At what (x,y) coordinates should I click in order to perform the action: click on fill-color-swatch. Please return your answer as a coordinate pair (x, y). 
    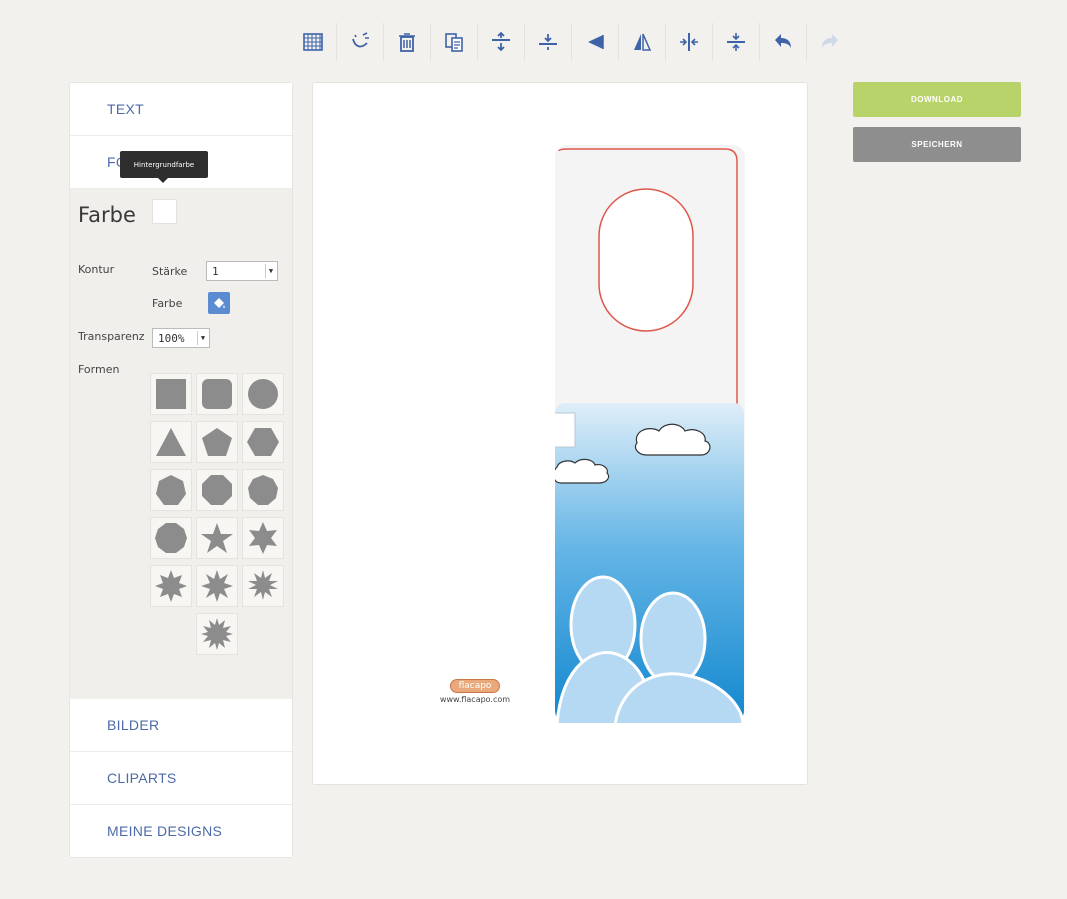
    Looking at the image, I should click on (164, 211).